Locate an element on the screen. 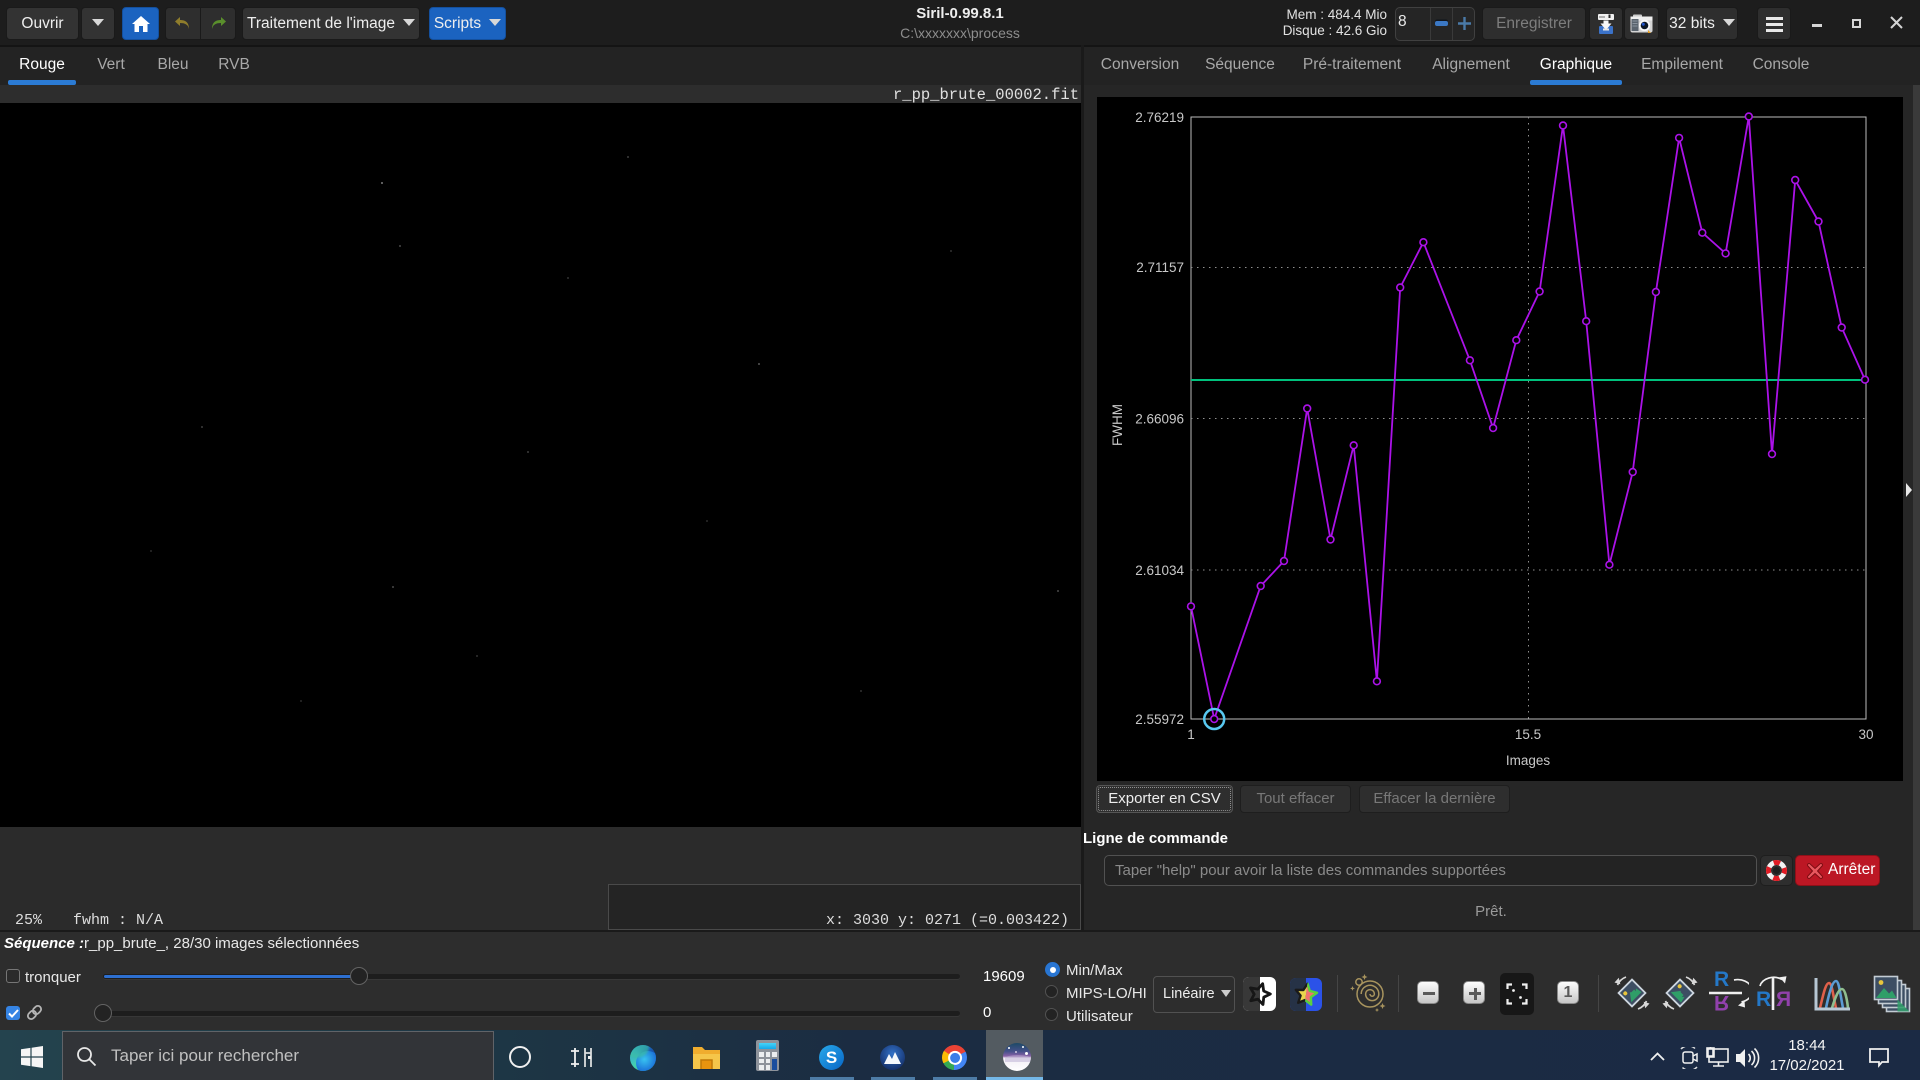  svg-text: 2.61034 is located at coordinates (1159, 570).